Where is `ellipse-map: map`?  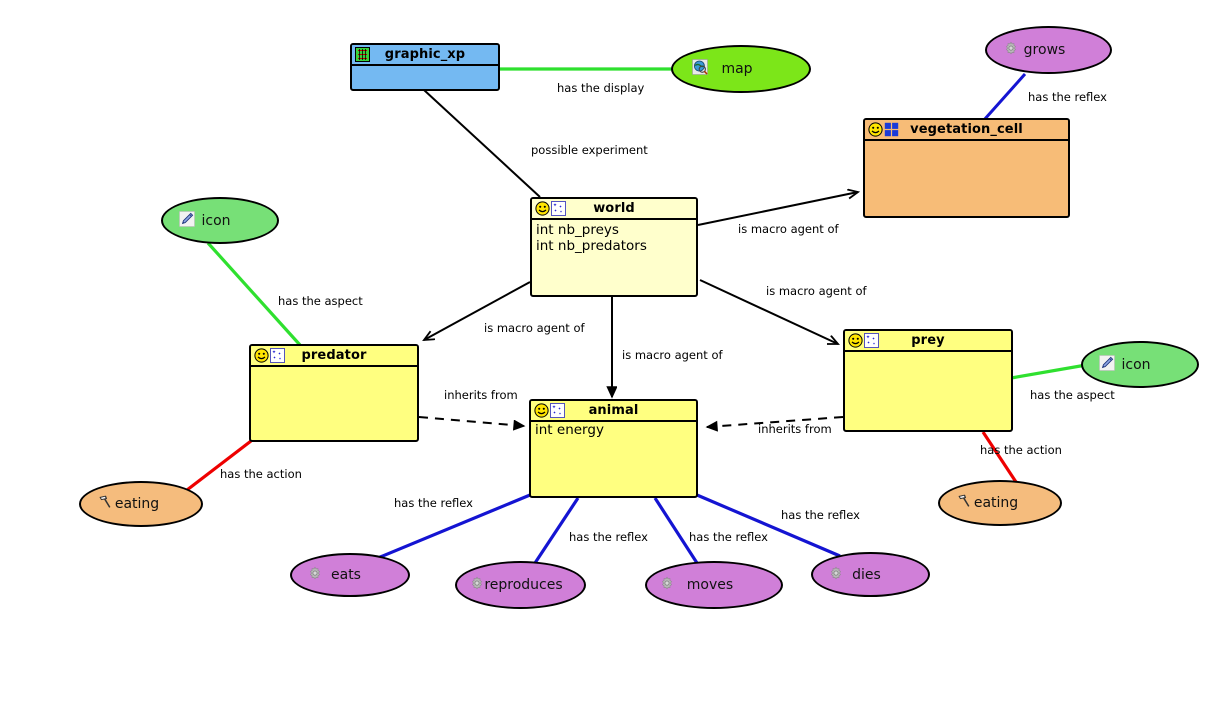 ellipse-map: map is located at coordinates (741, 69).